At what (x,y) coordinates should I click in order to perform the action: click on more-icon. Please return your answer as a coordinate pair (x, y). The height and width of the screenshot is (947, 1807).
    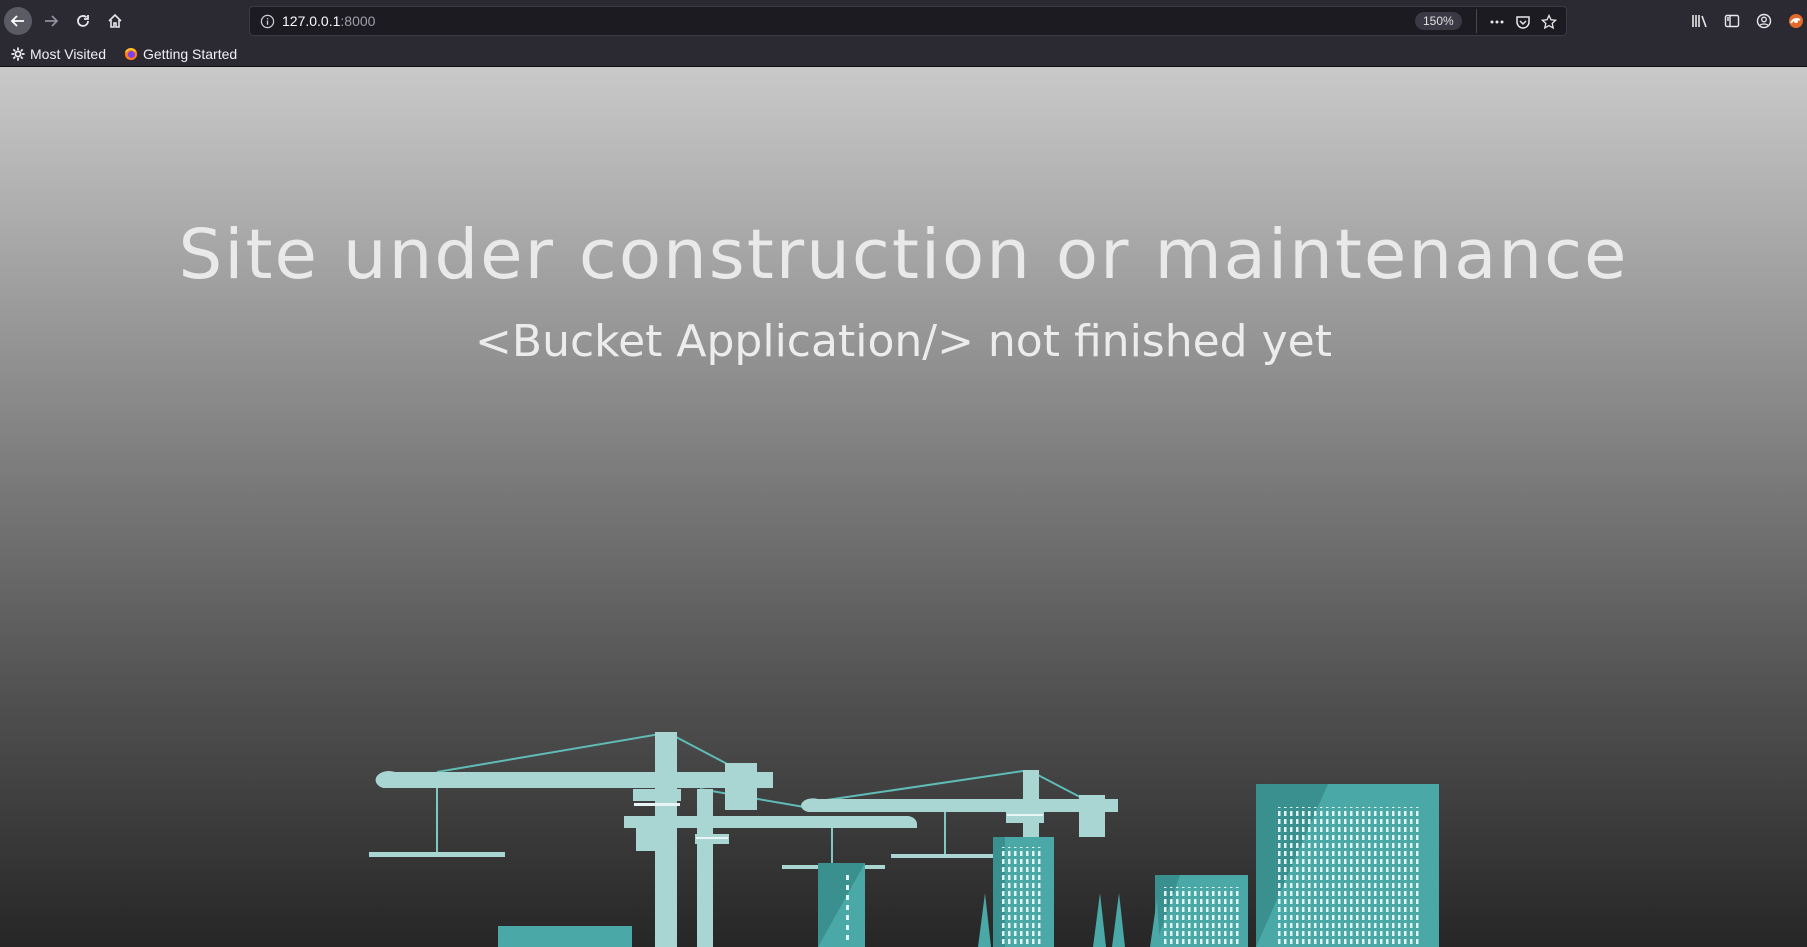
    Looking at the image, I should click on (1497, 22).